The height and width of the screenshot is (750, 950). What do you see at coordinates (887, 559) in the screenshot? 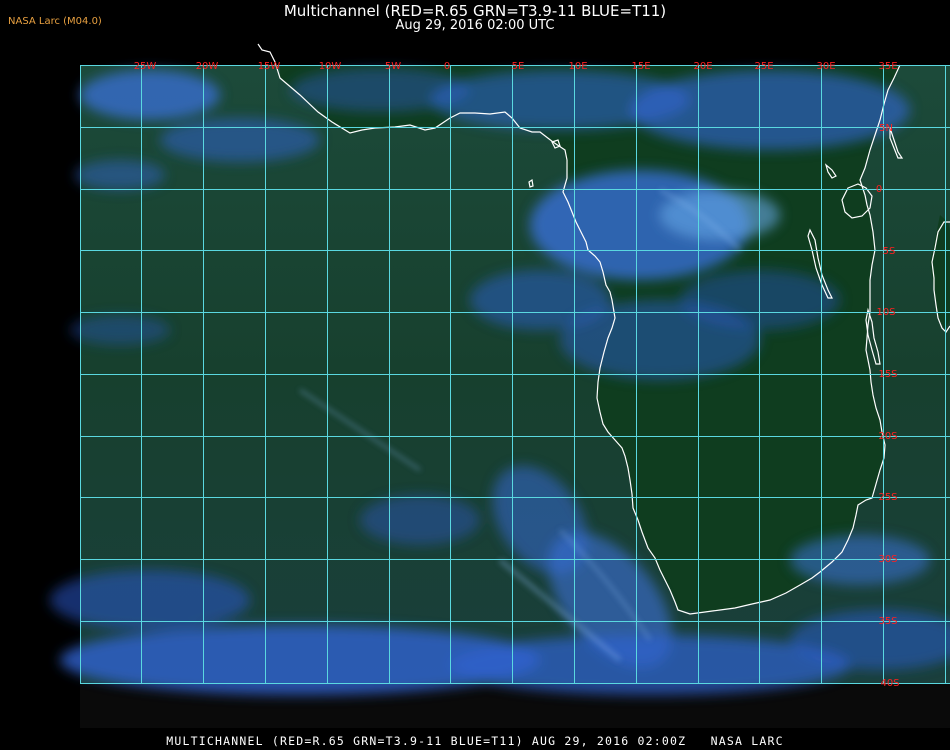
I see `lat-label: 30S` at bounding box center [887, 559].